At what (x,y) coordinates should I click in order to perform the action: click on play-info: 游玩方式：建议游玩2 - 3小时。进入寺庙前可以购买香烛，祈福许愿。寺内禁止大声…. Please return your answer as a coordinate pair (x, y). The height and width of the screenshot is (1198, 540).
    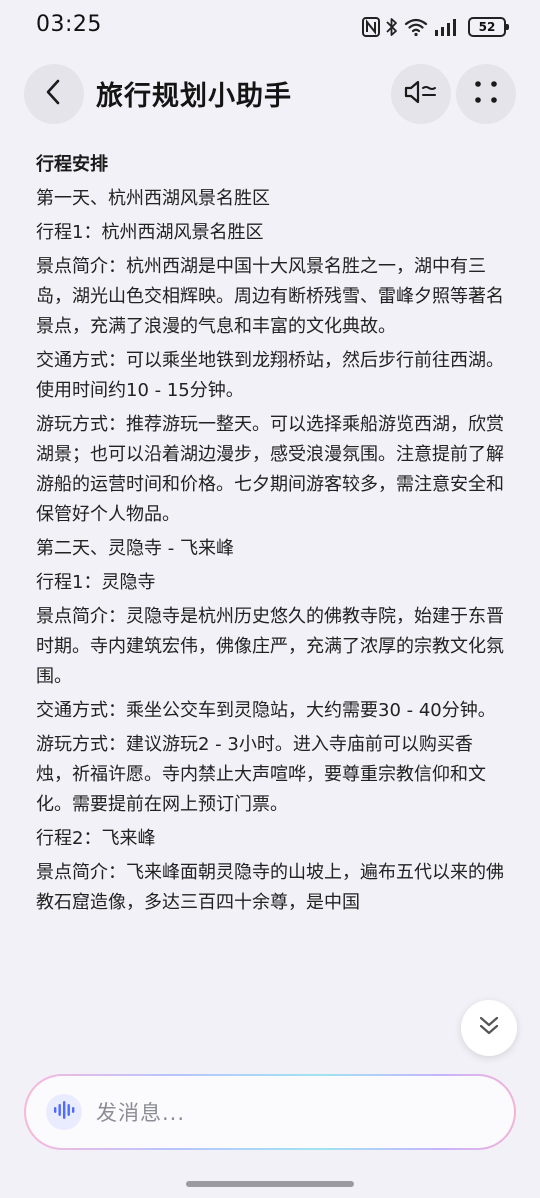
    Looking at the image, I should click on (261, 774).